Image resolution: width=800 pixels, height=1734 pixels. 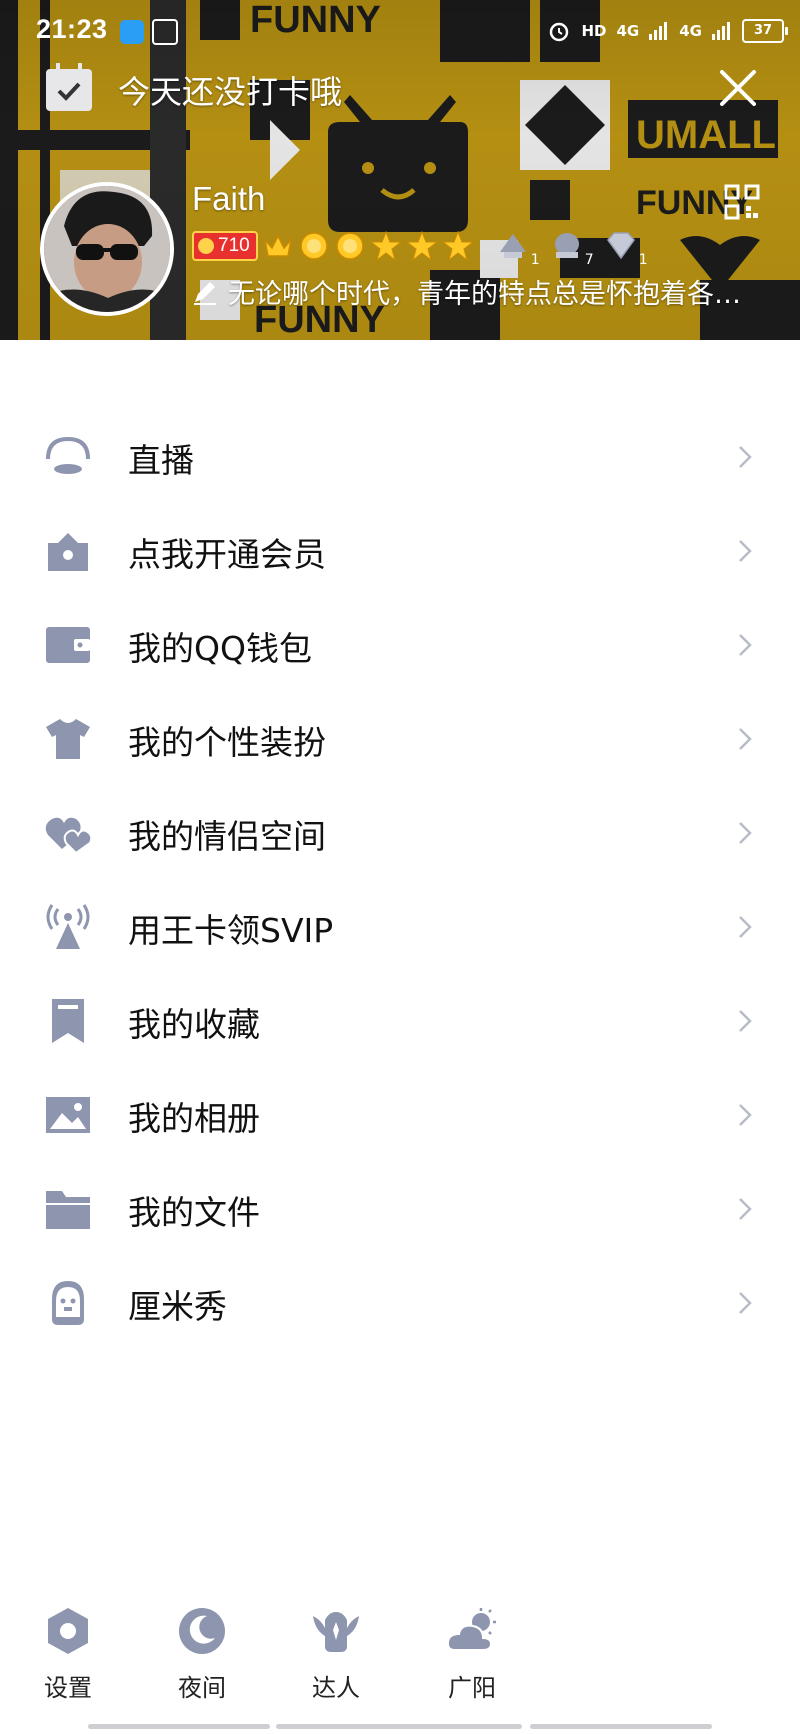 I want to click on badge-diamond-icon: 1, so click(x=626, y=249).